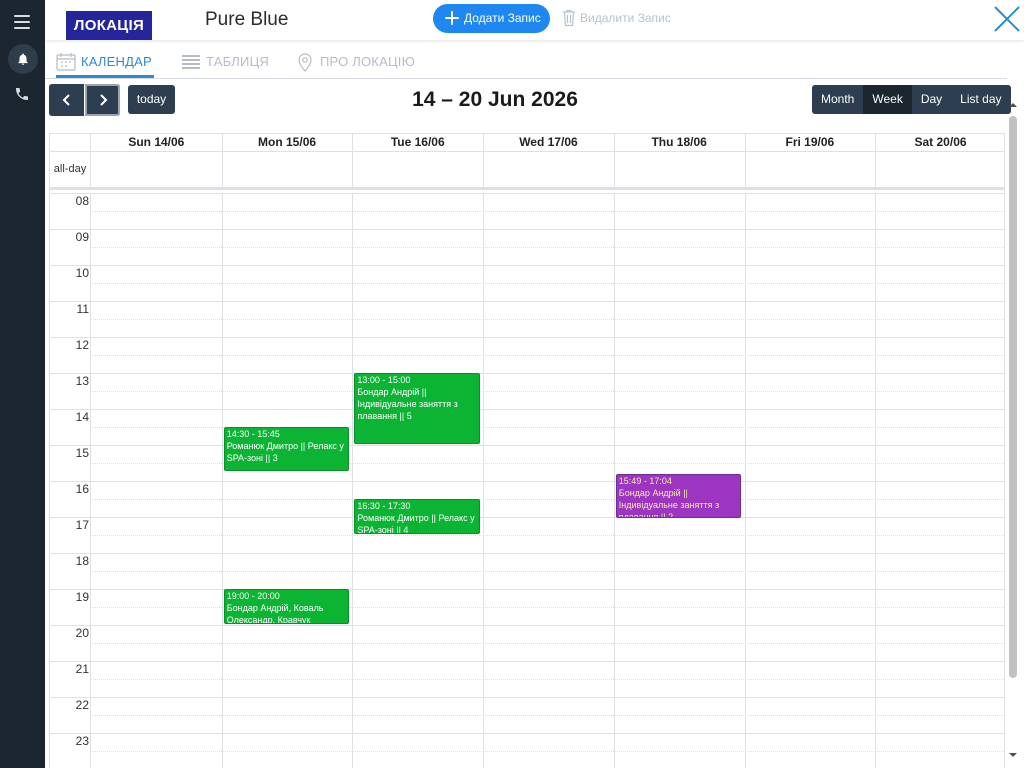 Image resolution: width=1024 pixels, height=768 pixels. What do you see at coordinates (151, 99) in the screenshot?
I see `today-button: today` at bounding box center [151, 99].